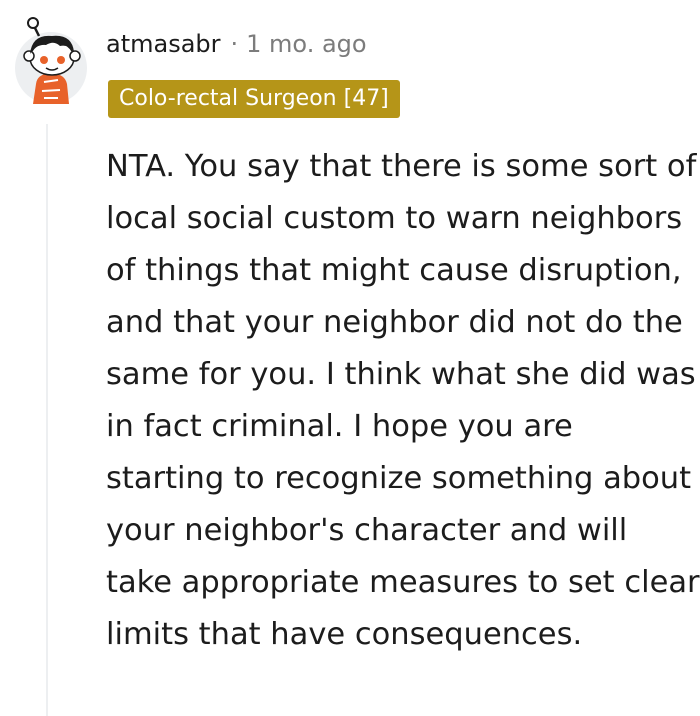 This screenshot has height=716, width=700. I want to click on snoo-avatar-icon, so click(53, 60).